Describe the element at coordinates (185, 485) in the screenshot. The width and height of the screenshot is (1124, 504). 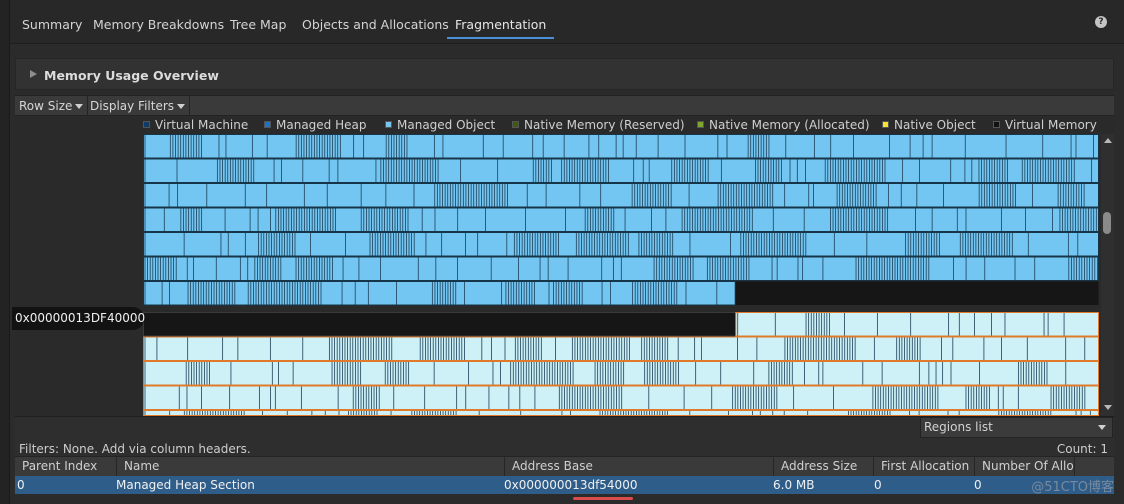
I see `cell-name: Managed Heap Section` at that location.